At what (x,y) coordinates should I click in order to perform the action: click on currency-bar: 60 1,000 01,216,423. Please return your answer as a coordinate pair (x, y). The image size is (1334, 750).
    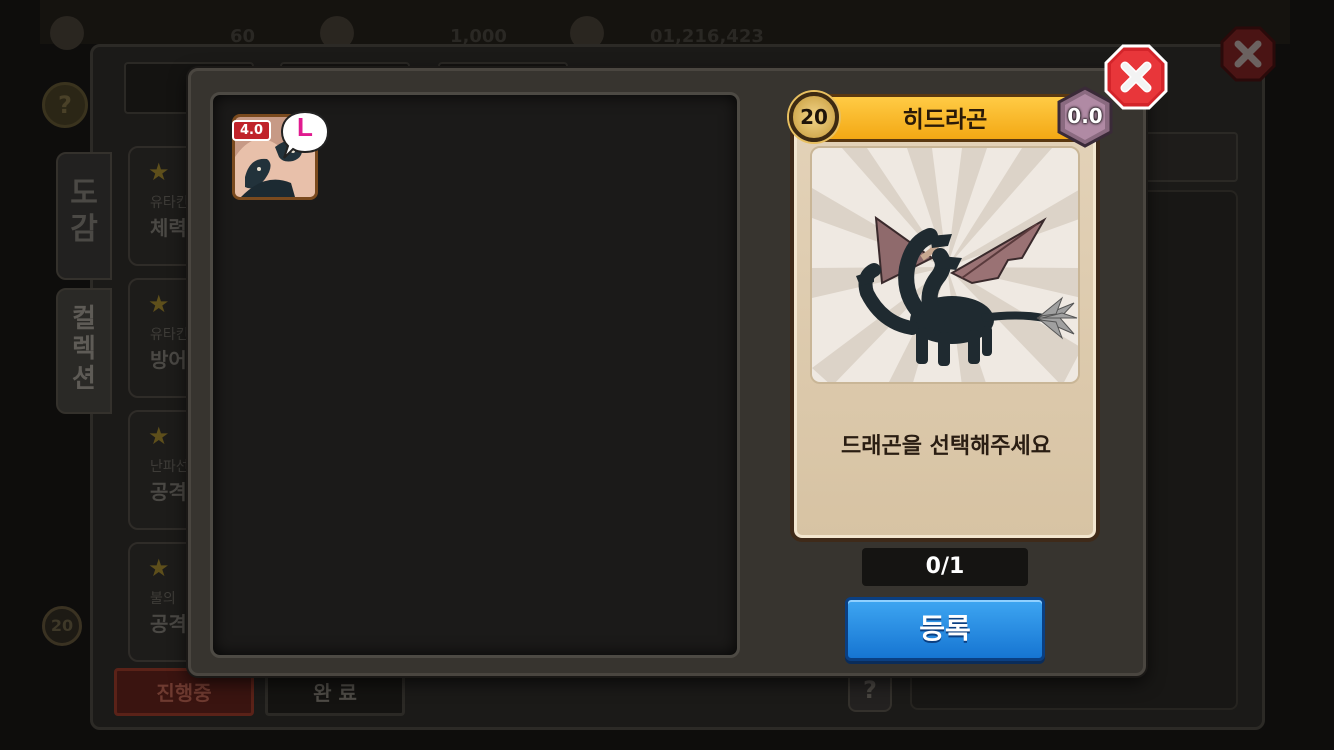
    Looking at the image, I should click on (665, 25).